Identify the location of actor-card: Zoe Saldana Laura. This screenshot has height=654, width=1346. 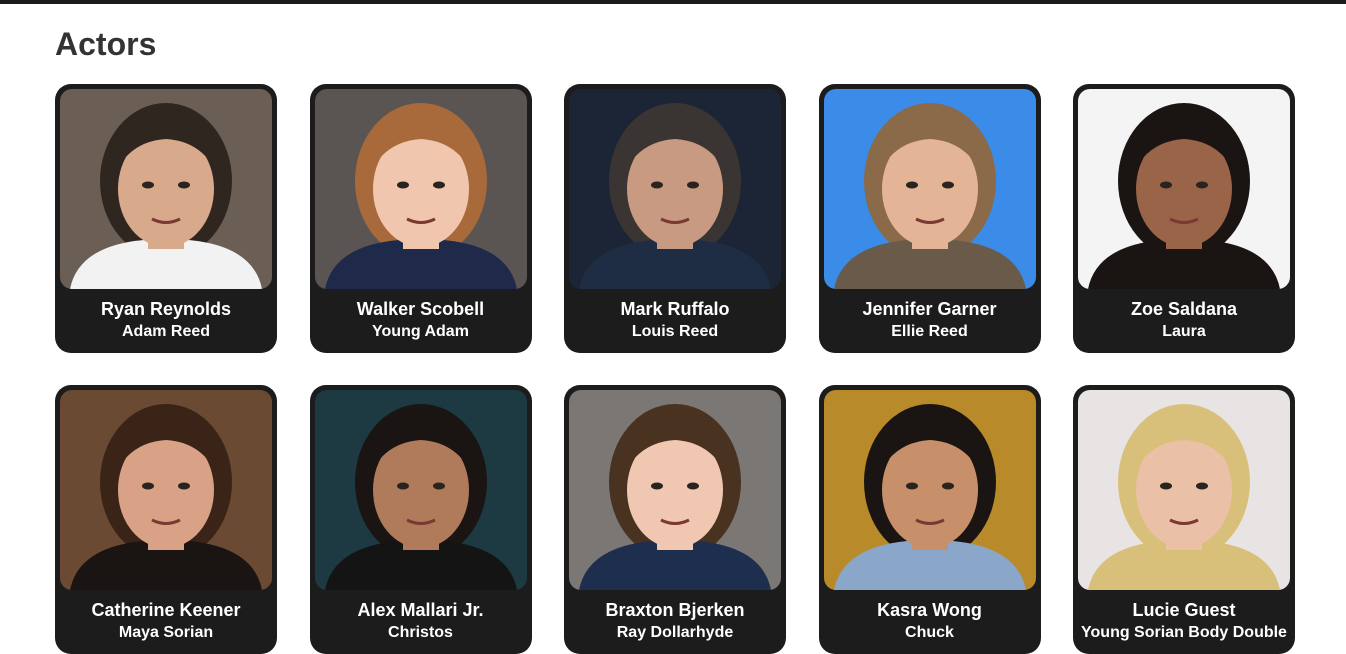
(1184, 218).